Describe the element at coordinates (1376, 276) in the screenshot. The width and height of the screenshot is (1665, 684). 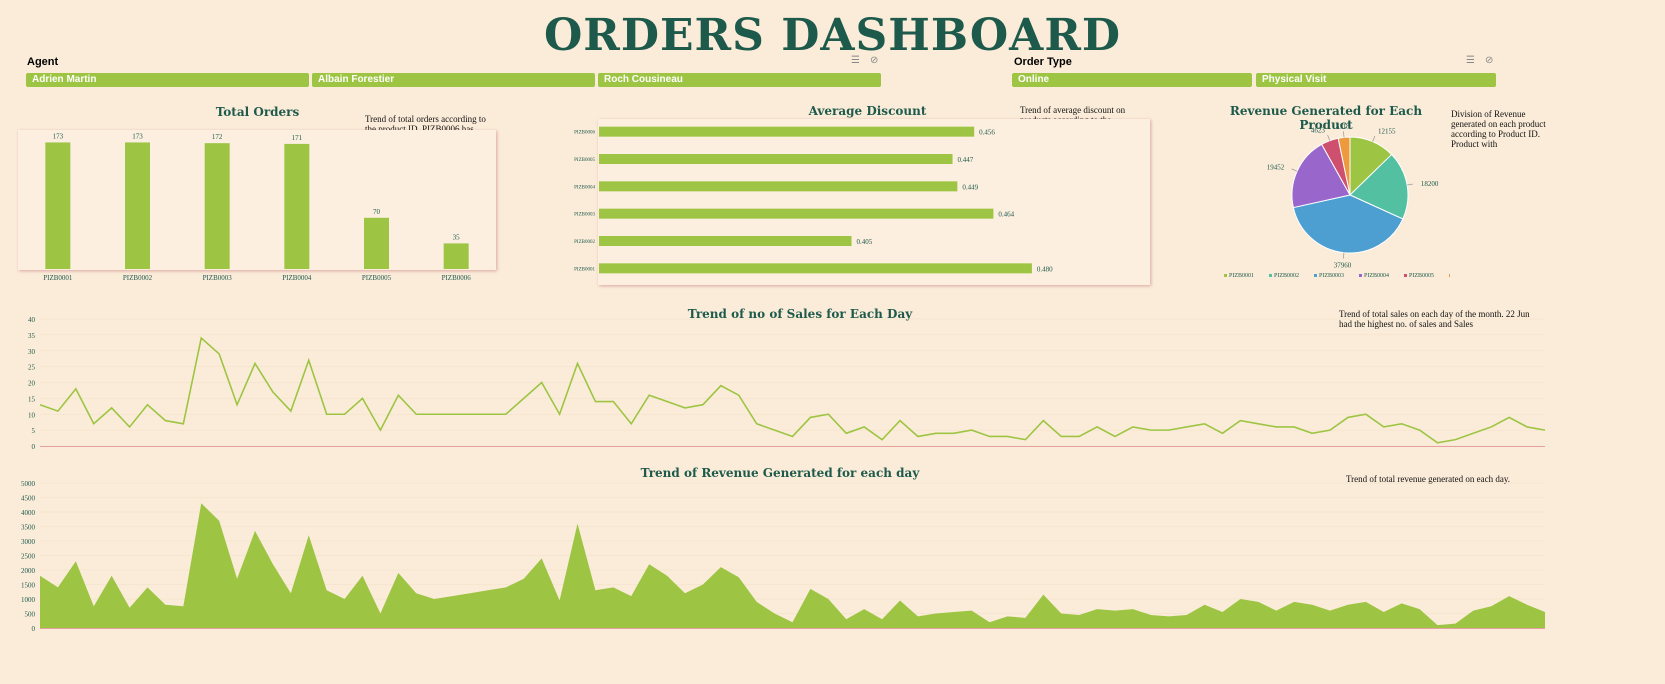
I see `legend-label: PIZB0004` at that location.